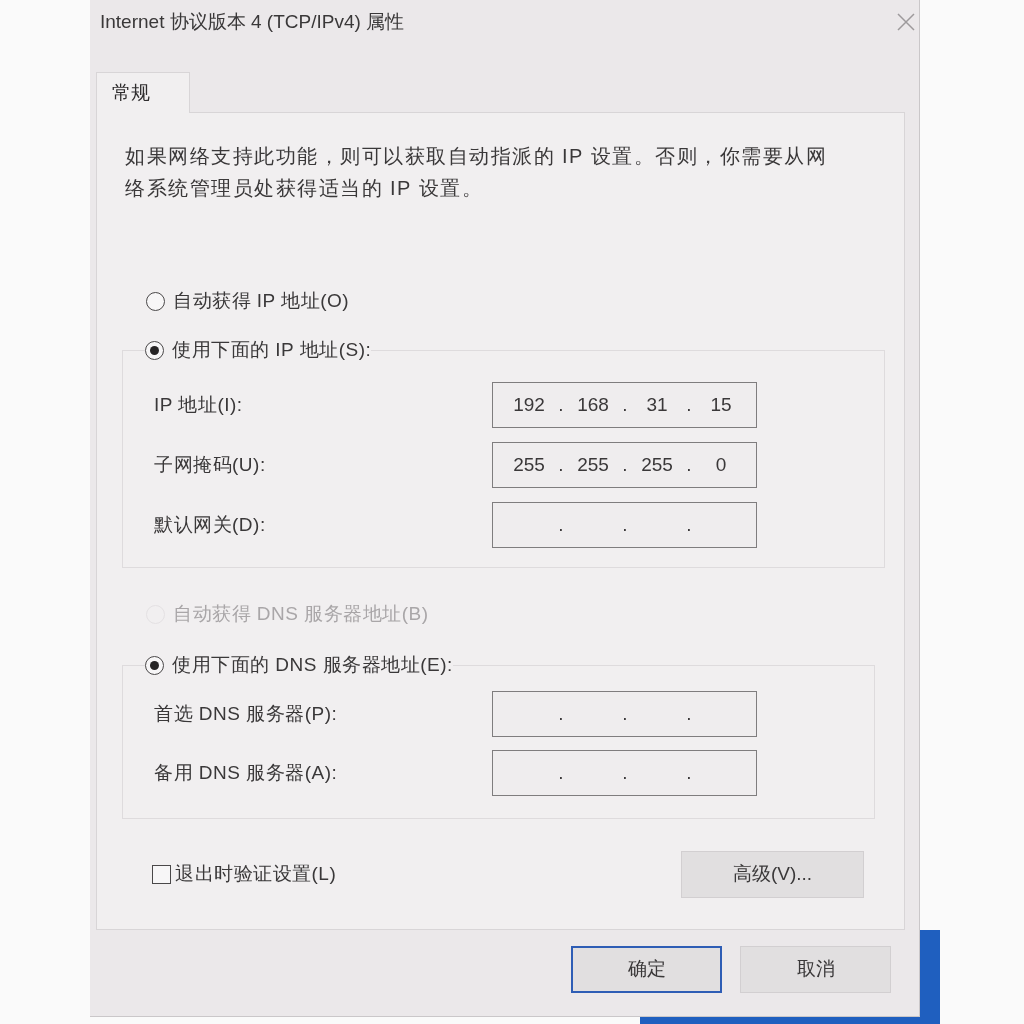 This screenshot has height=1024, width=1024. I want to click on ip-address-field: 255 . 255 . 255 . 0, so click(624, 465).